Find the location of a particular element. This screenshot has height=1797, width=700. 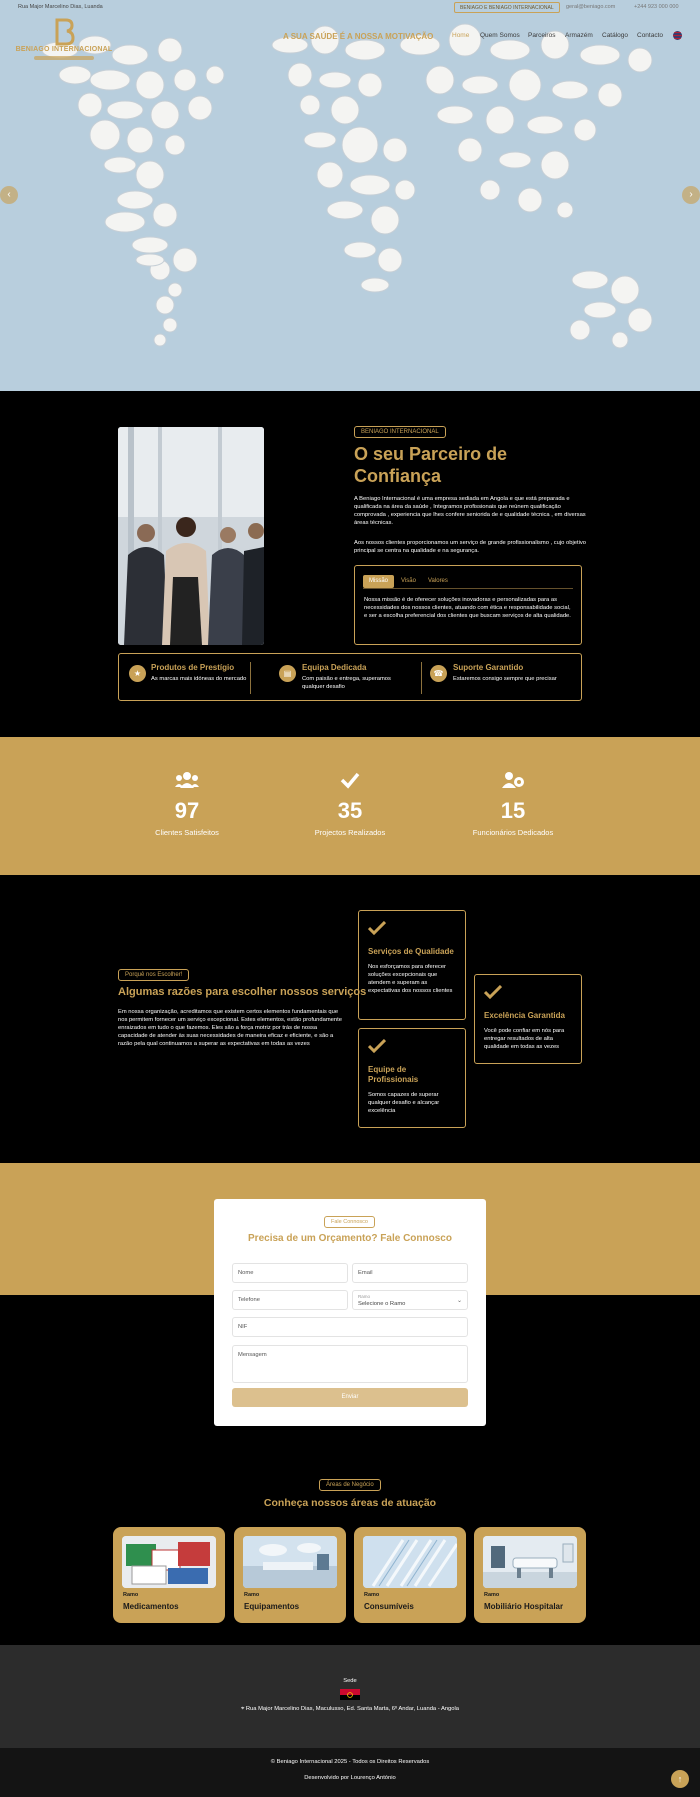

contact-label: Fale Connosco is located at coordinates (349, 1222).